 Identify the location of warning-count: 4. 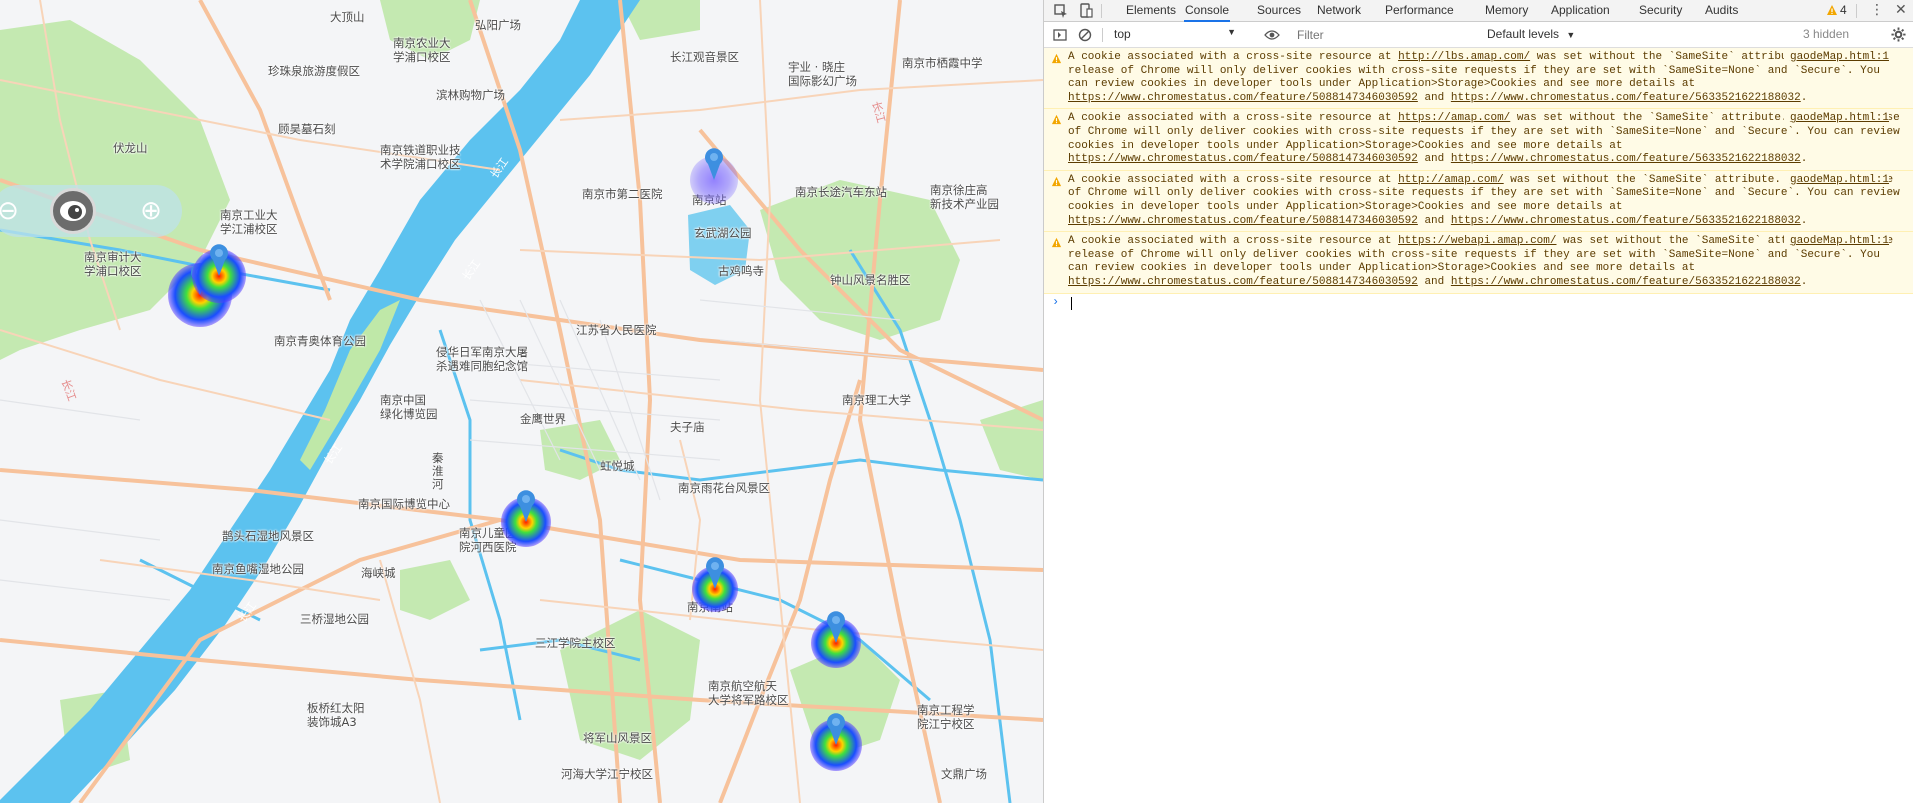
(1843, 10).